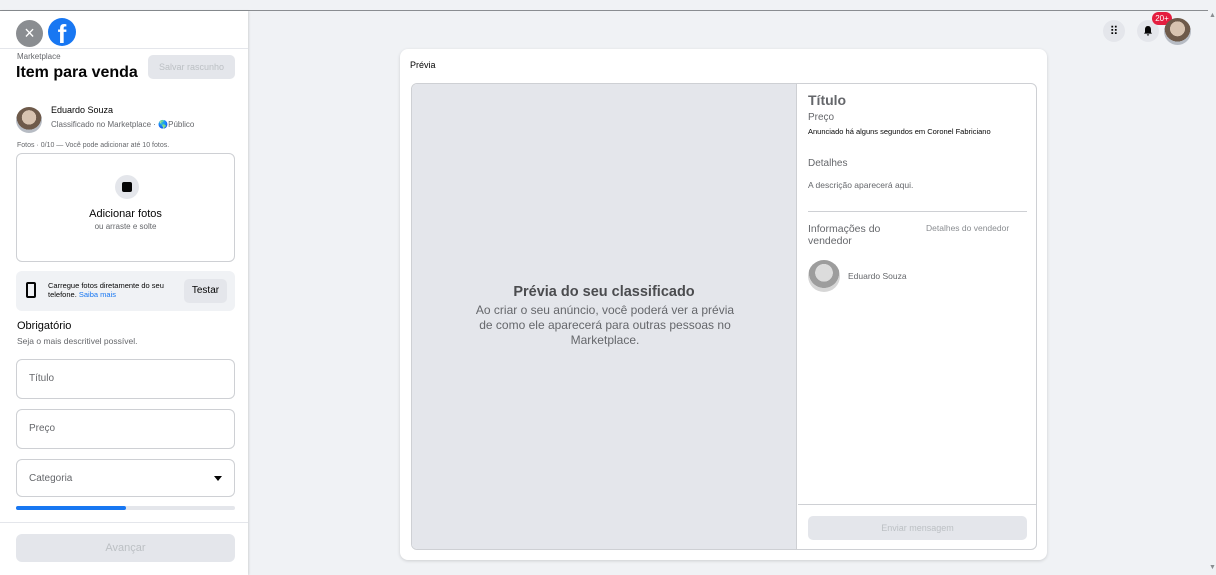 This screenshot has width=1216, height=575. Describe the element at coordinates (124, 30) in the screenshot. I see `panel-header: × f` at that location.